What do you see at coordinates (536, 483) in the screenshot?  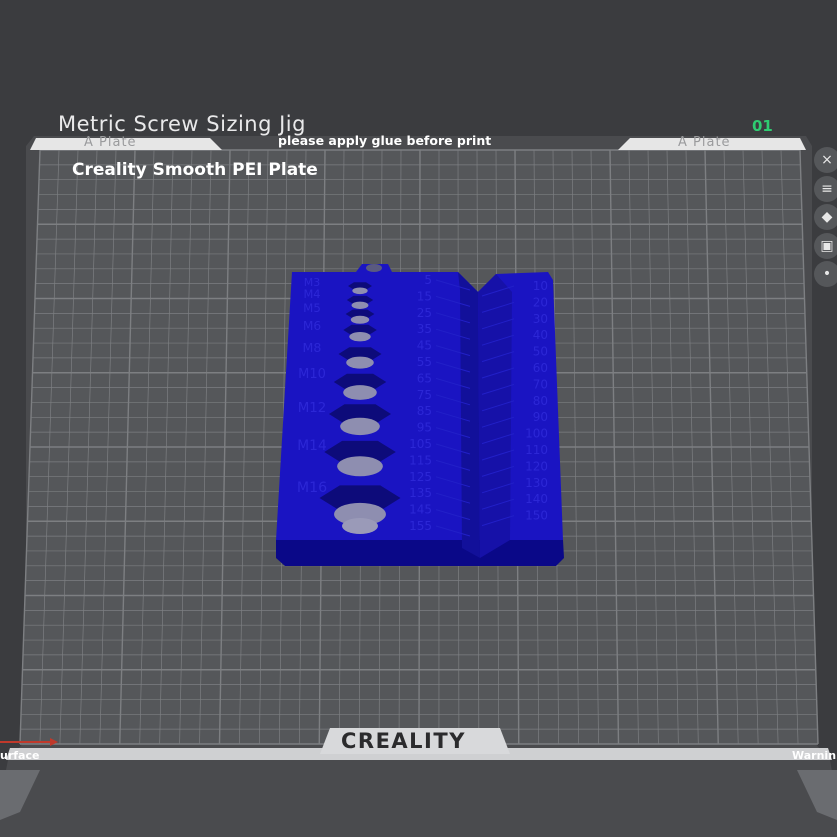 I see `length-label-right: 130` at bounding box center [536, 483].